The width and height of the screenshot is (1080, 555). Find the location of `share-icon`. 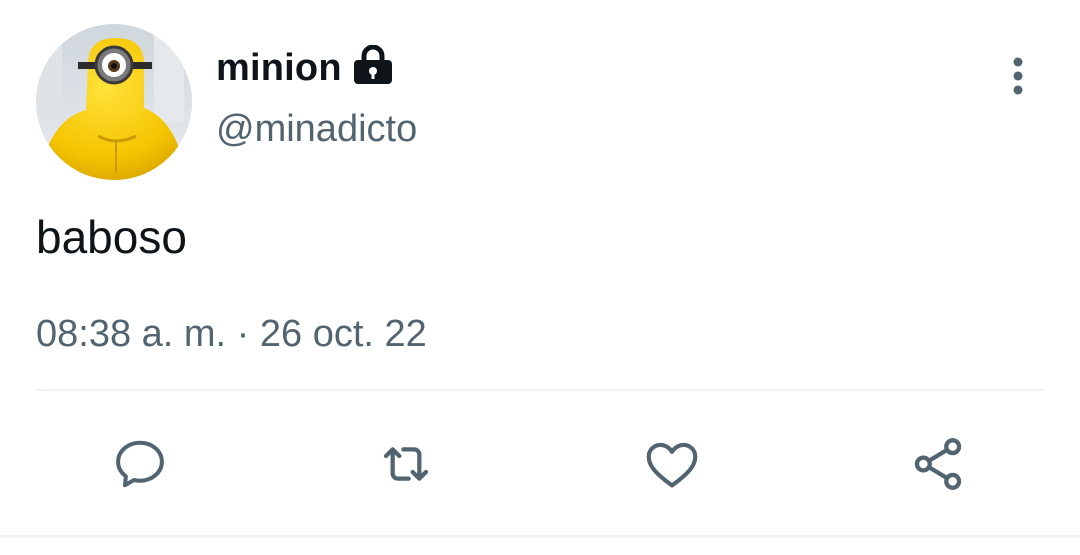

share-icon is located at coordinates (938, 464).